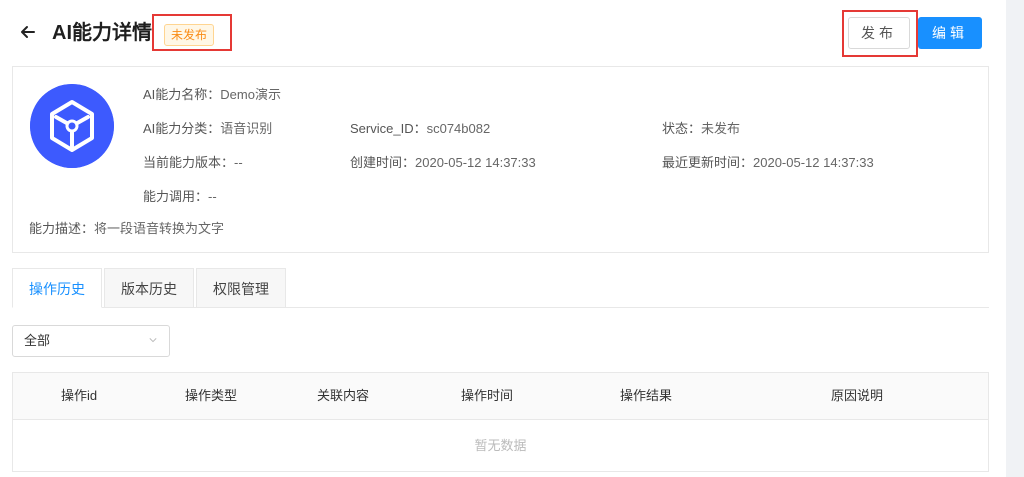  What do you see at coordinates (159, 228) in the screenshot?
I see `info-desc-value: 将一段语音转换为文字` at bounding box center [159, 228].